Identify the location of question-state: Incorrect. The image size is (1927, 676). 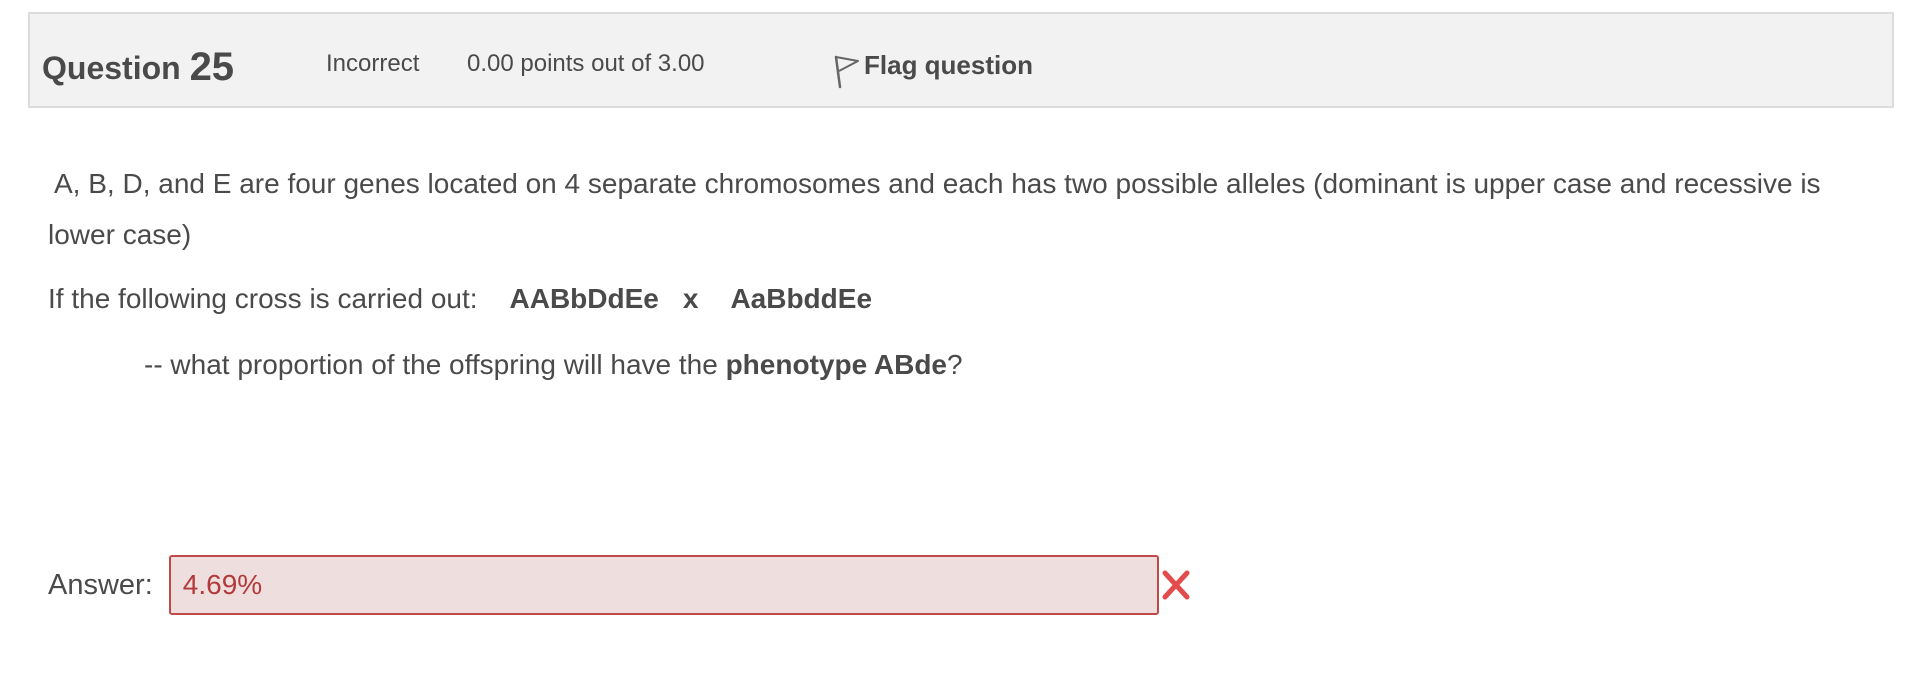
(373, 63).